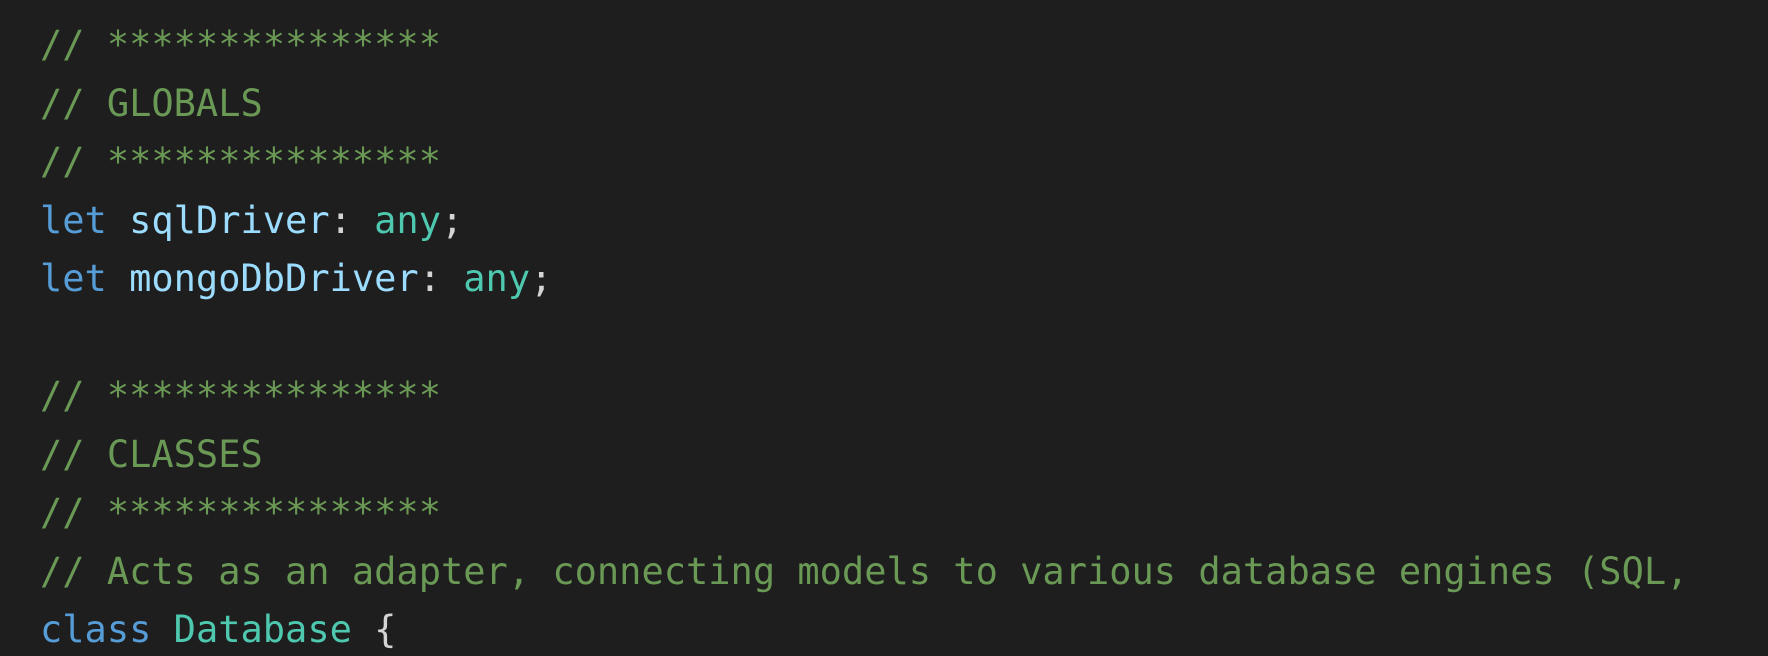  What do you see at coordinates (229, 220) in the screenshot?
I see `code-token-variable: sqlDriver` at bounding box center [229, 220].